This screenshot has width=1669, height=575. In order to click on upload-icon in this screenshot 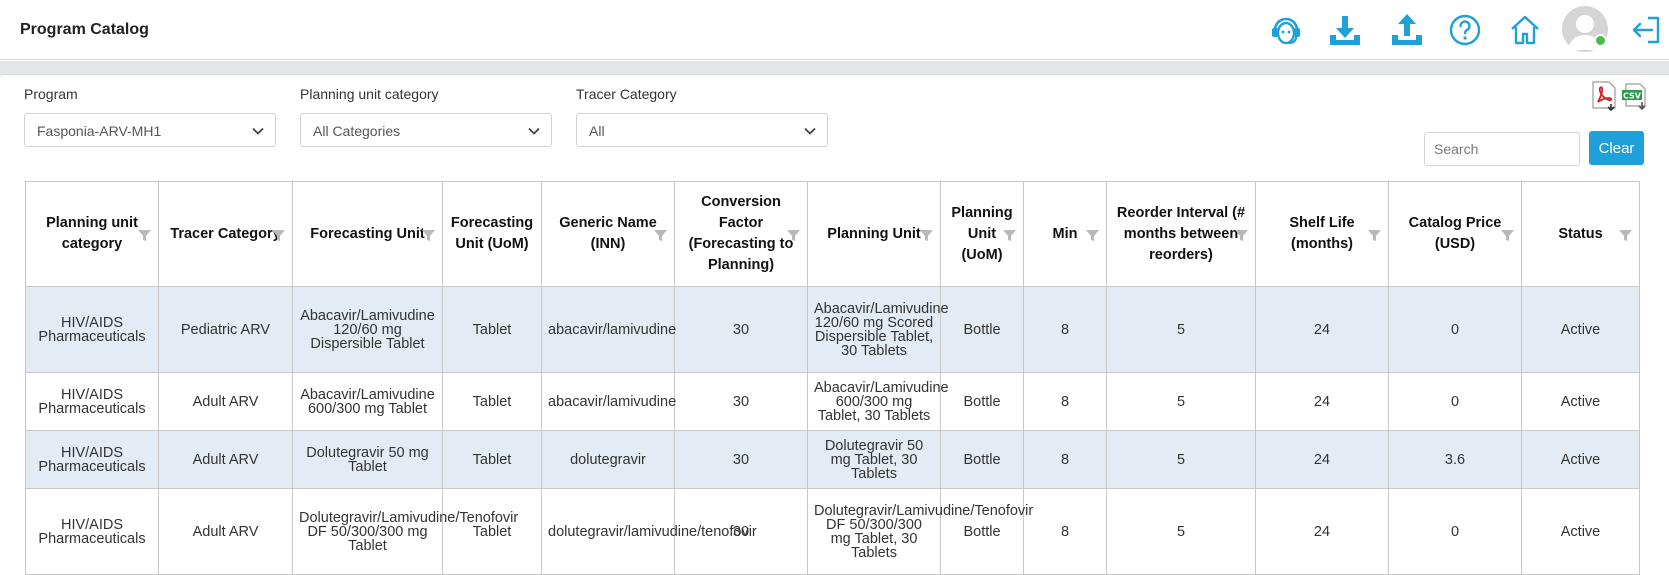, I will do `click(1407, 30)`.